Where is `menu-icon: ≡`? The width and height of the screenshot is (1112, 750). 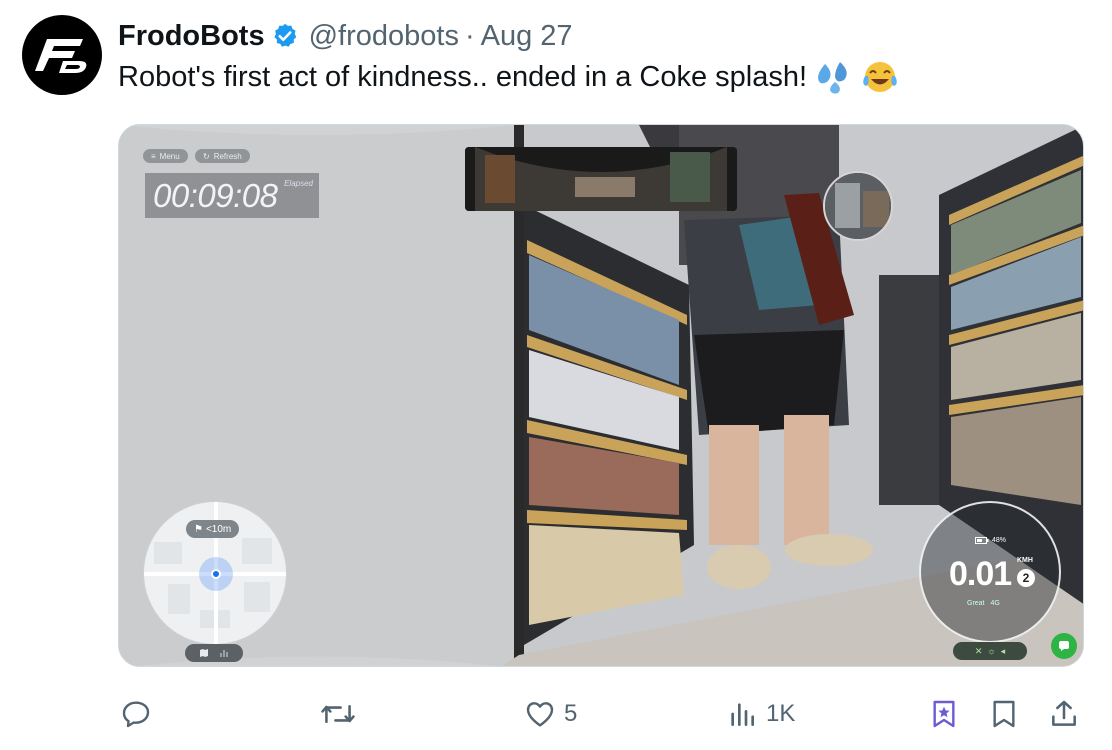
menu-icon: ≡ is located at coordinates (153, 156).